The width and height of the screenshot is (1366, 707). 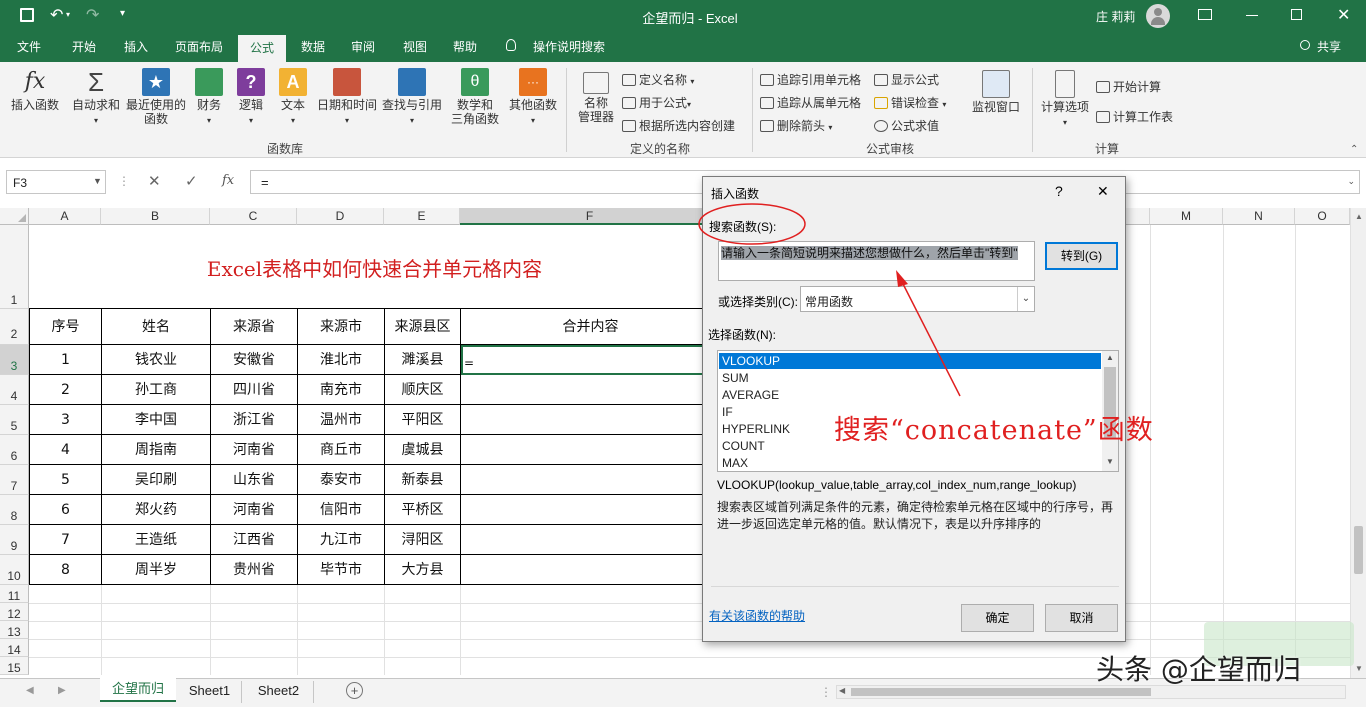 What do you see at coordinates (56, 15) in the screenshot?
I see `undo-icon: ↶` at bounding box center [56, 15].